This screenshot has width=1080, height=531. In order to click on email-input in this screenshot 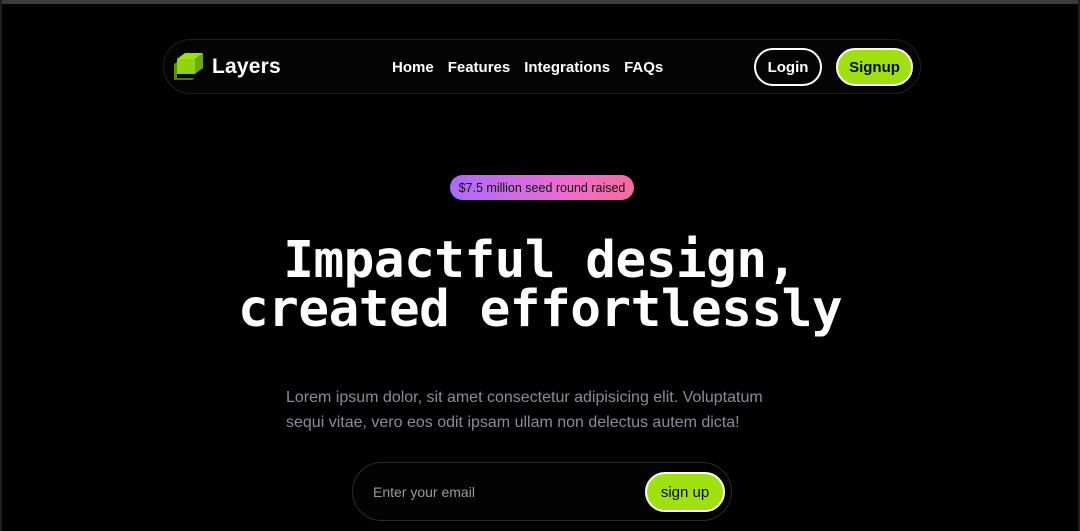, I will do `click(498, 492)`.